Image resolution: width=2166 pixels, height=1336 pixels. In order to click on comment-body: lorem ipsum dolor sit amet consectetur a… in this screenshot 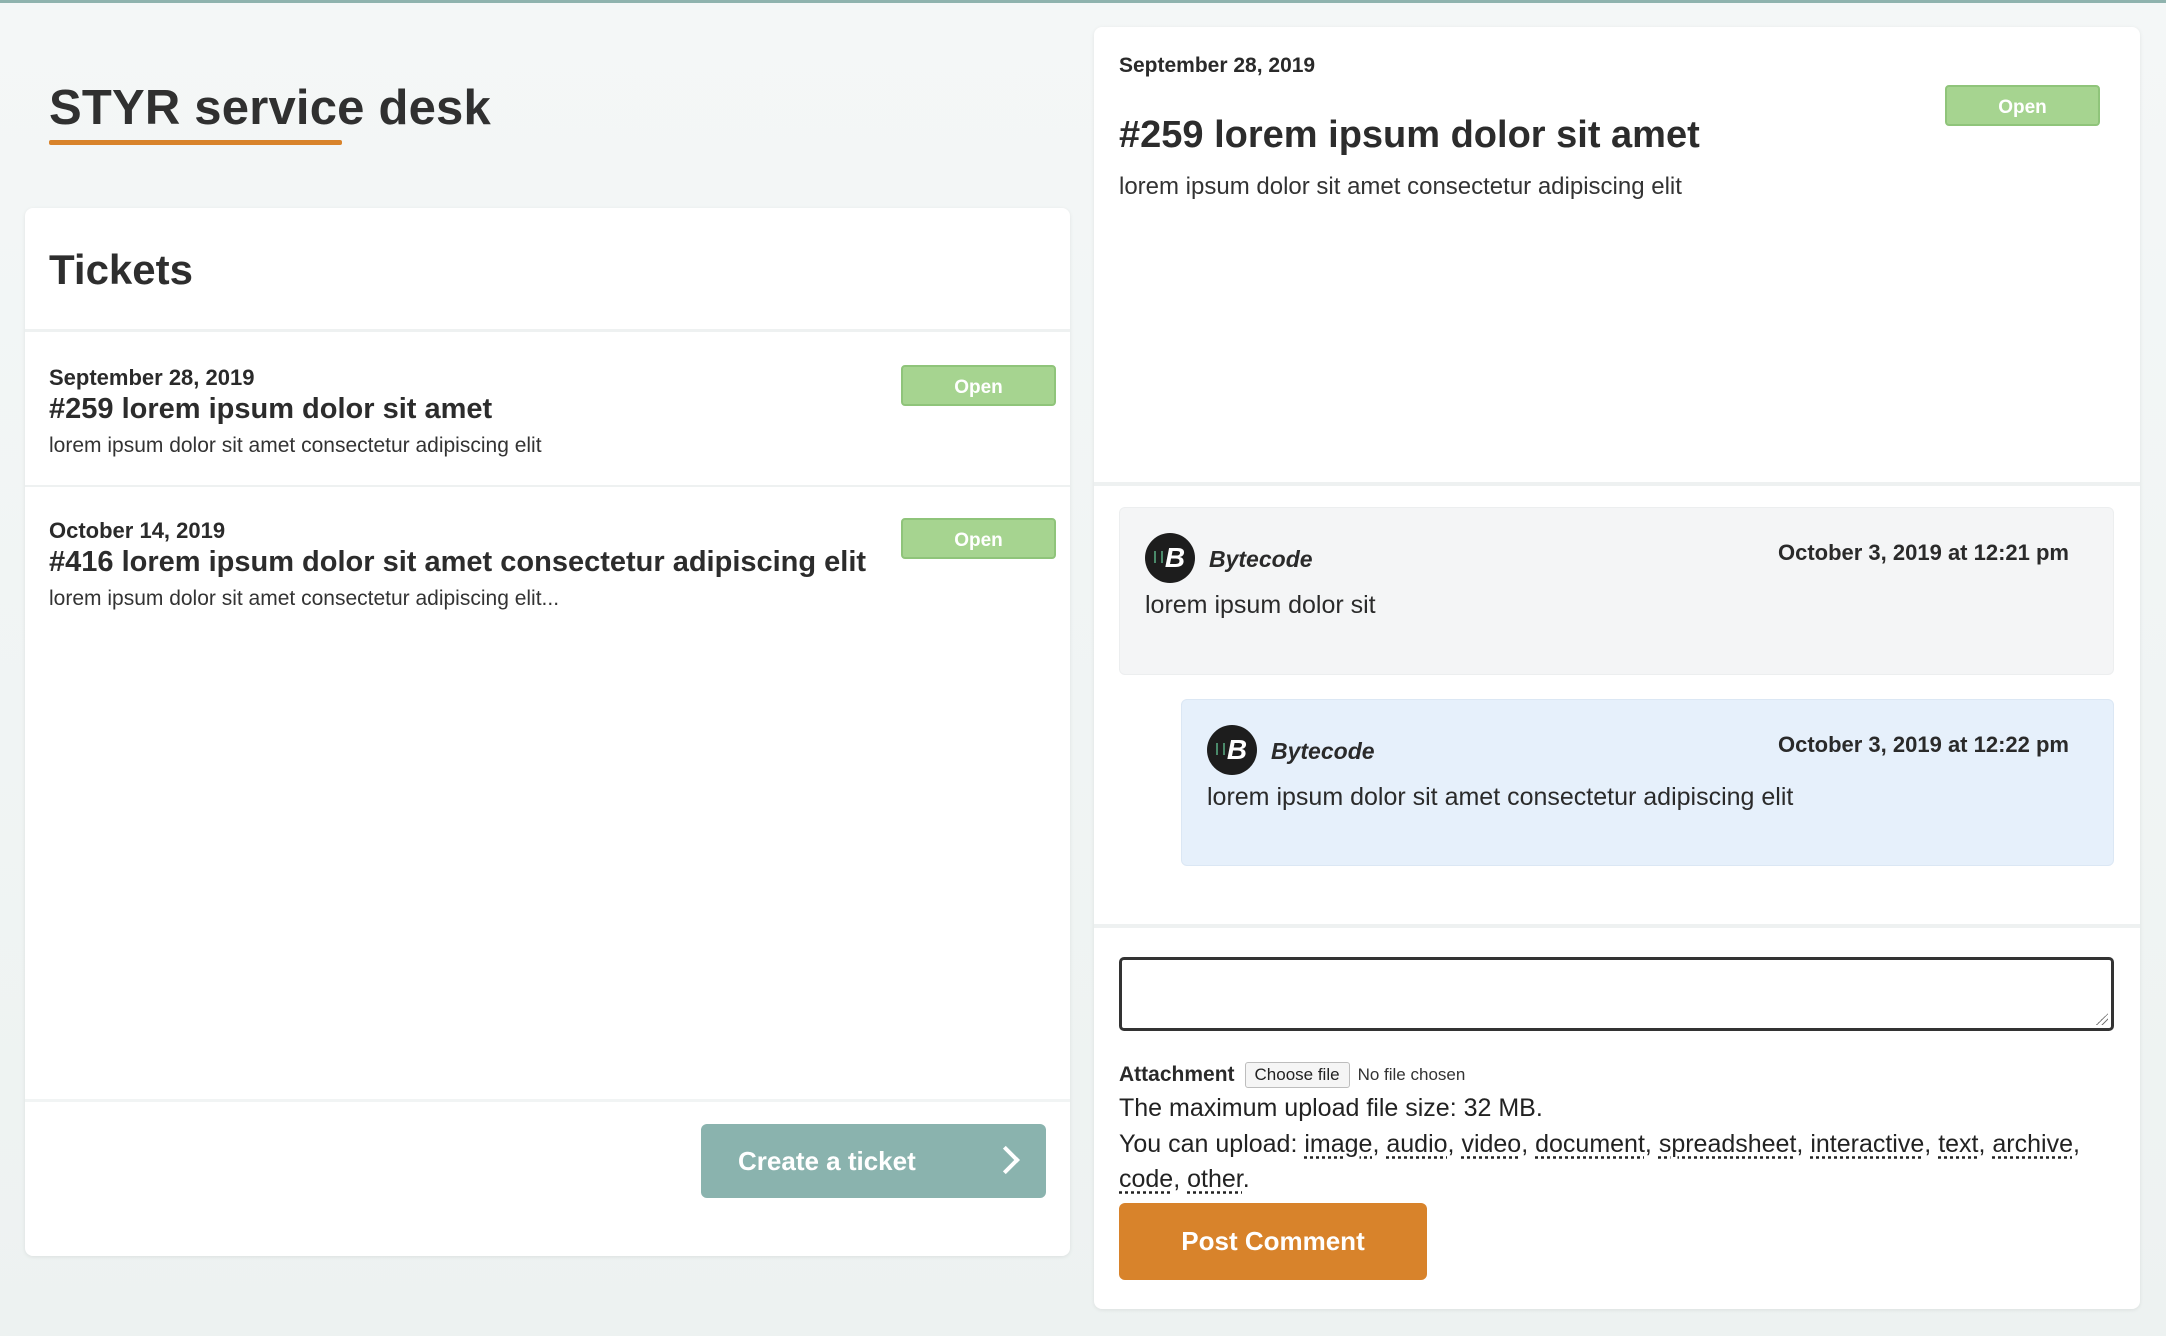, I will do `click(1500, 797)`.